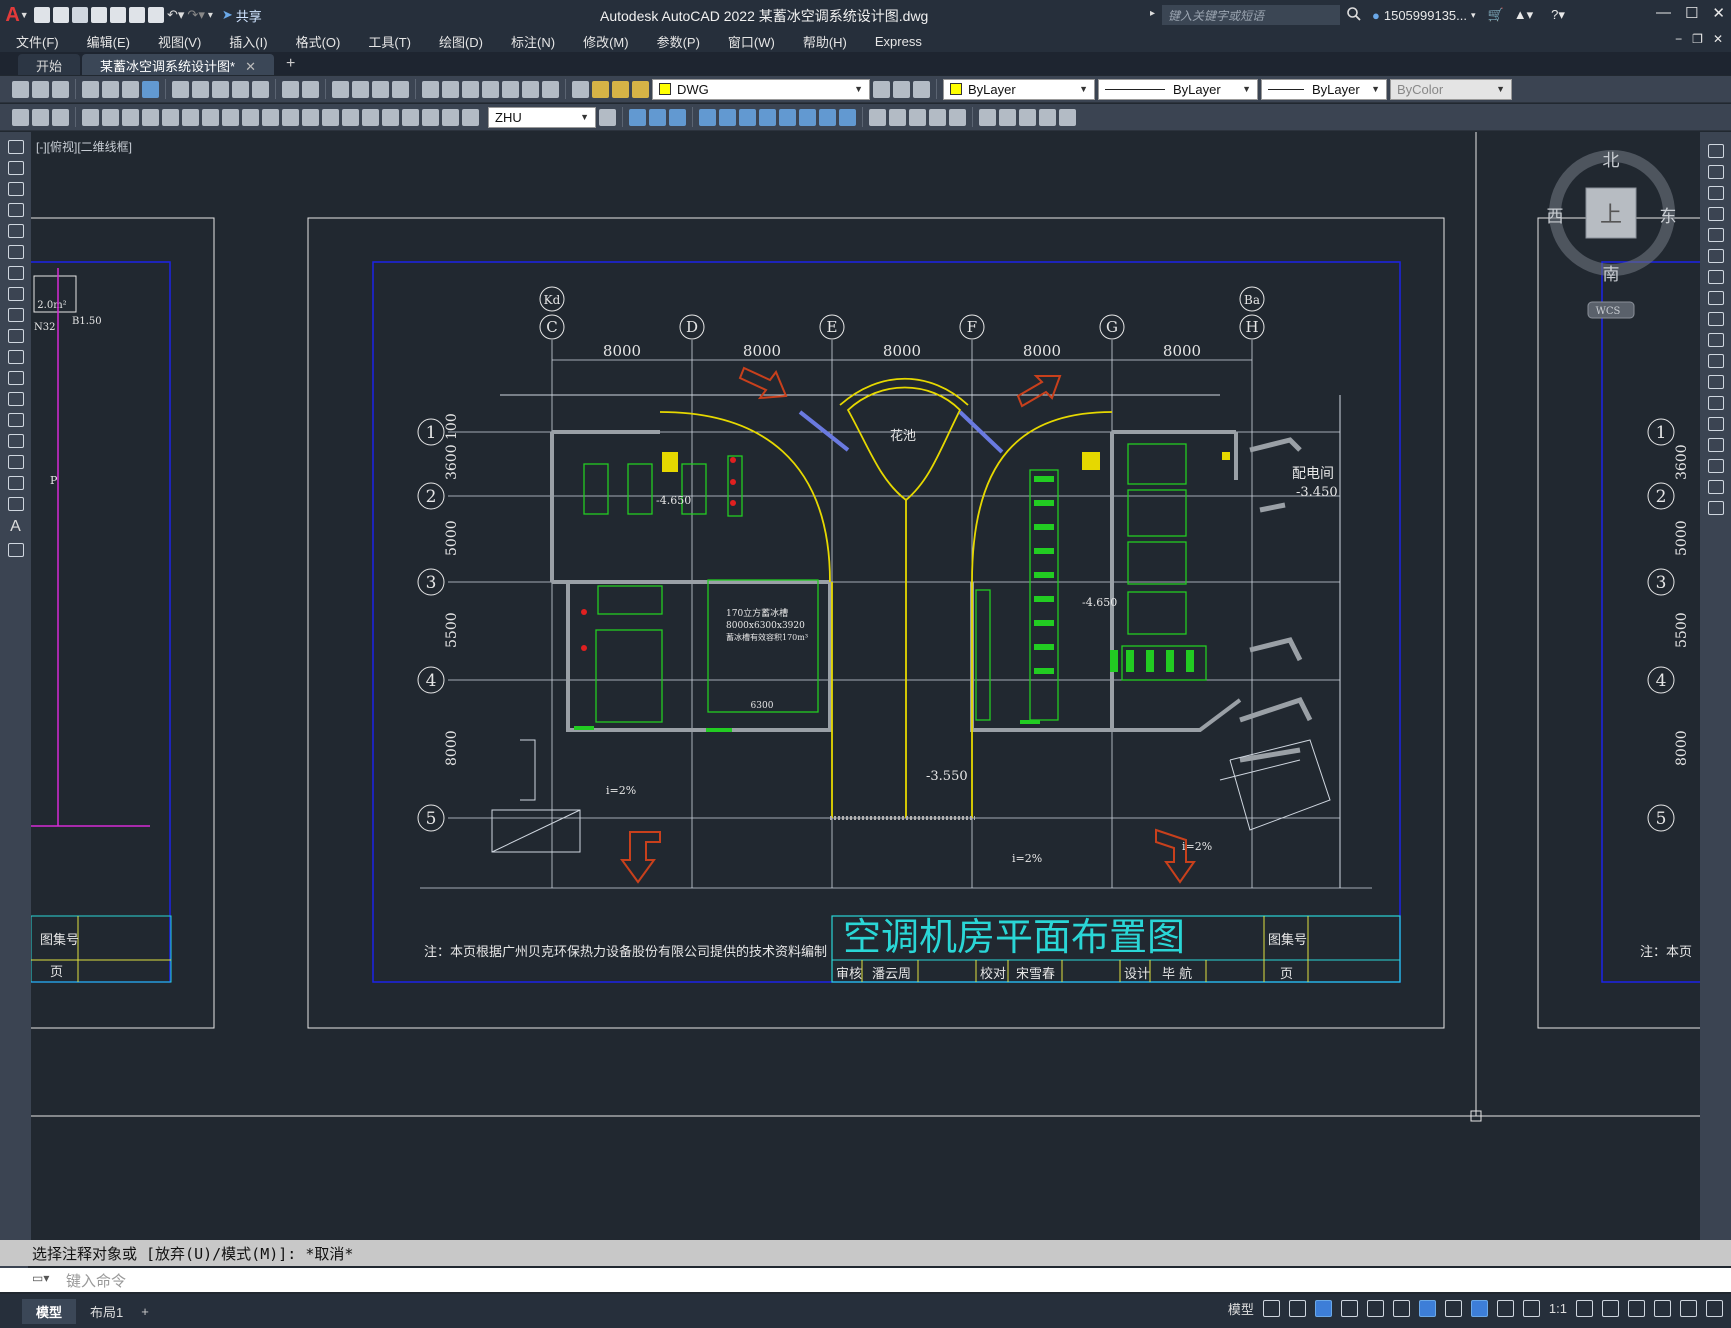  I want to click on viewcube-face: 上, so click(1611, 215).